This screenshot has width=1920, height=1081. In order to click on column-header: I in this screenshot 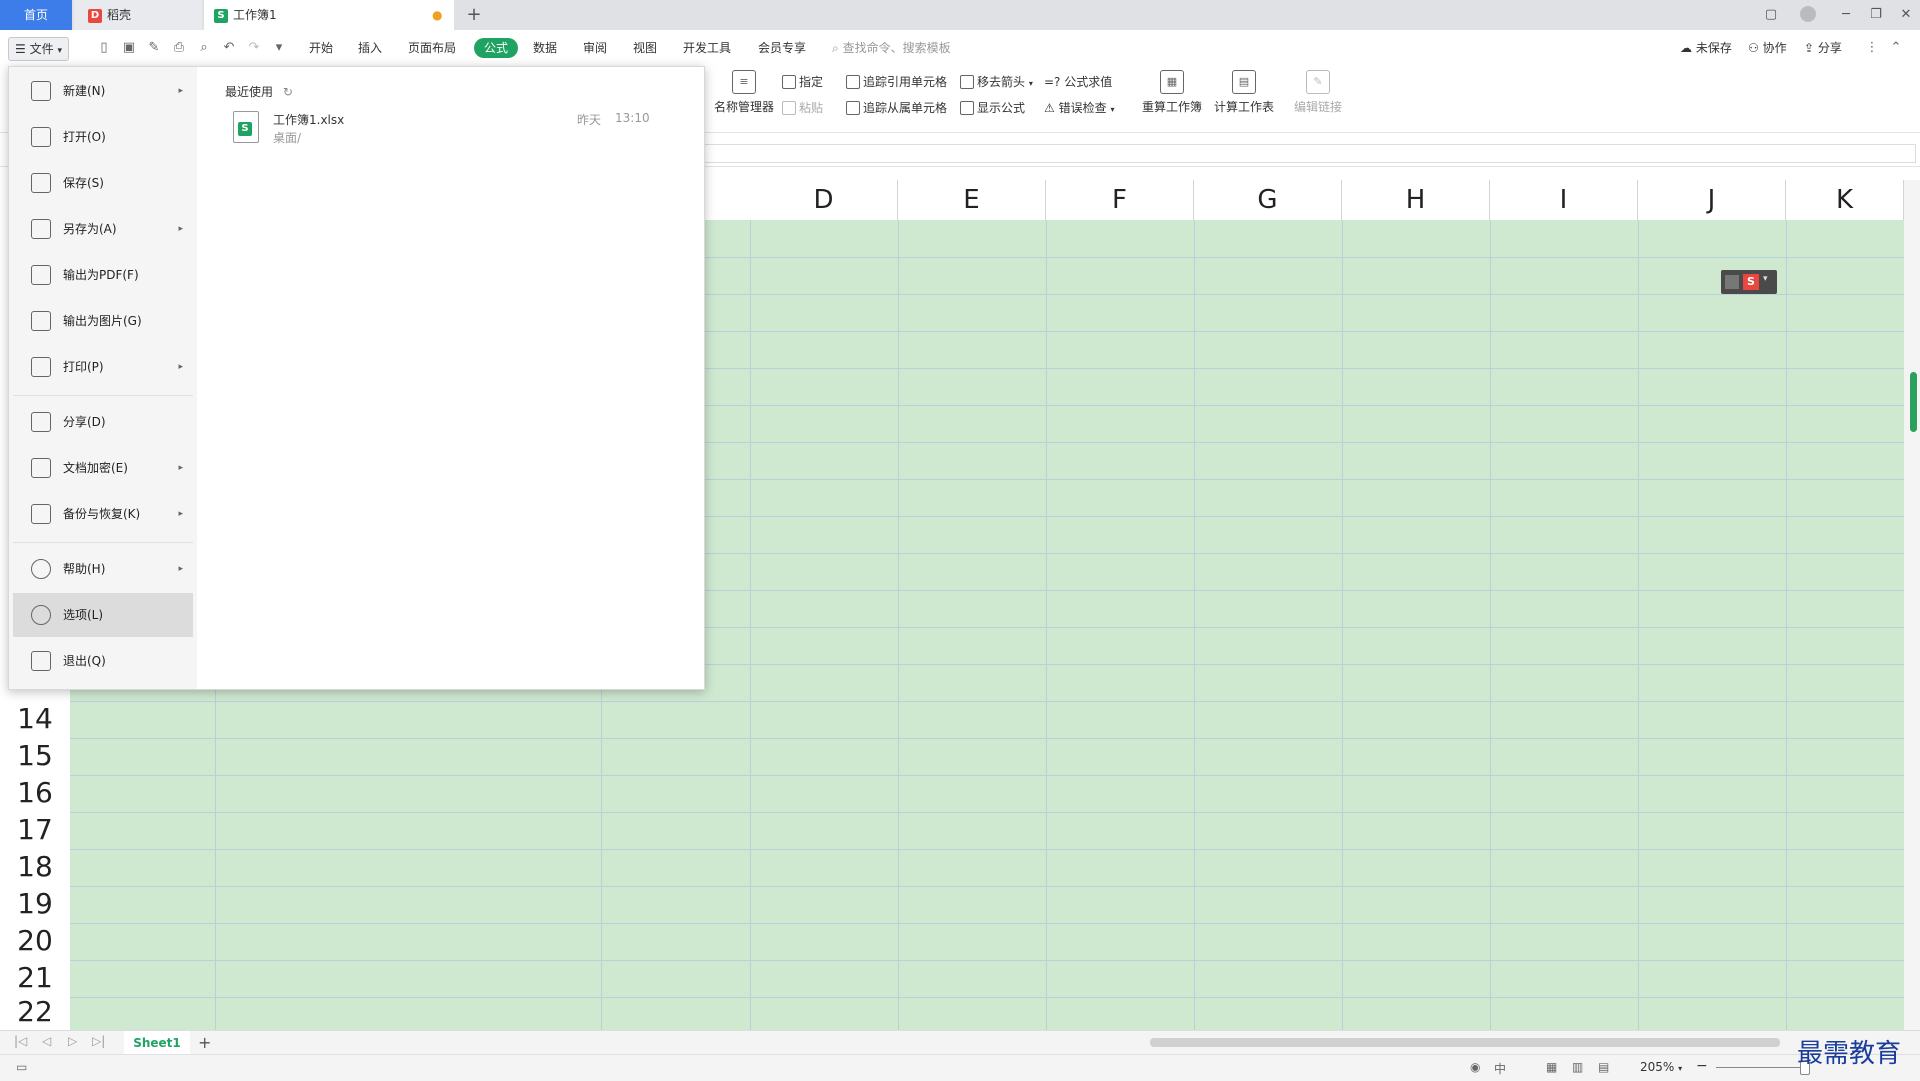, I will do `click(1564, 200)`.